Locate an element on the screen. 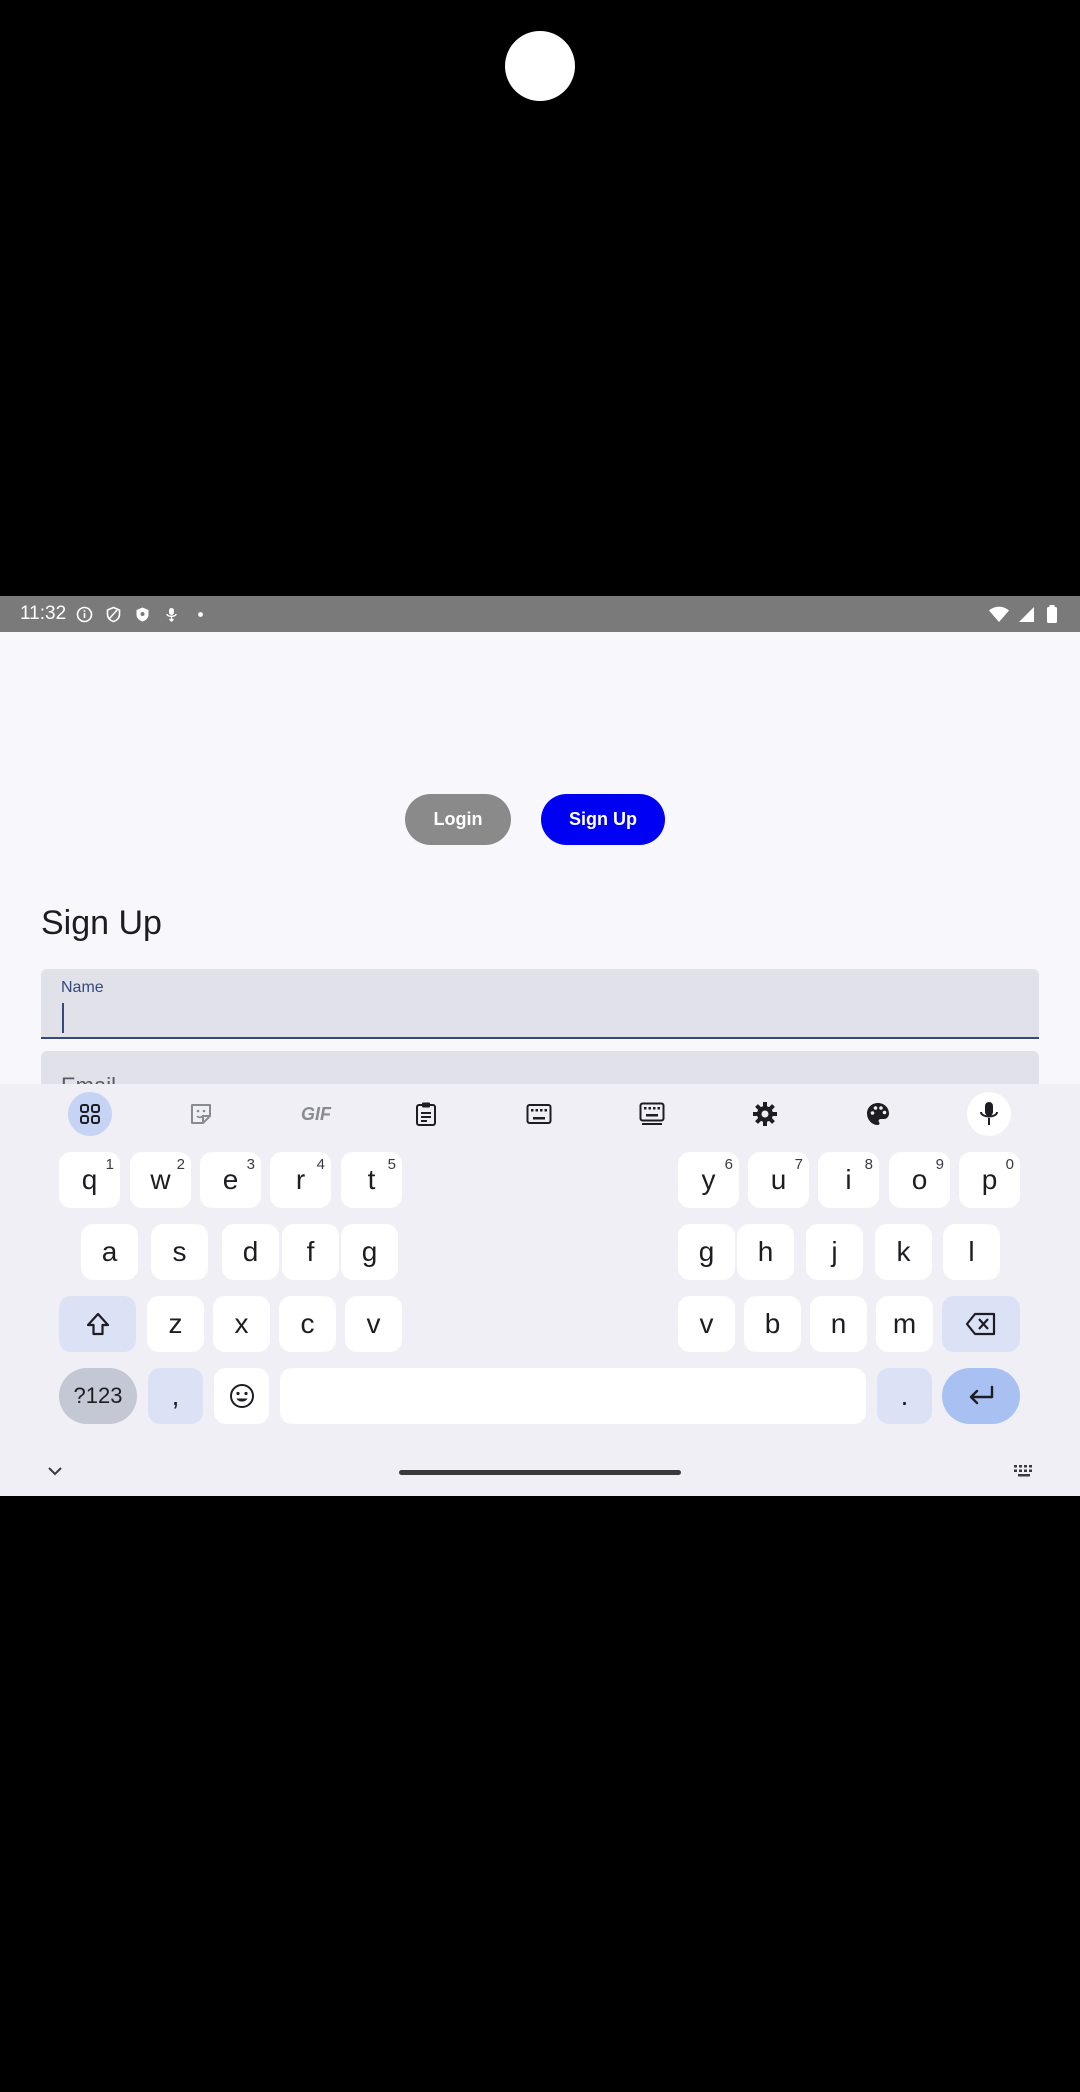 This screenshot has height=2092, width=1080. key-label: m is located at coordinates (904, 1323).